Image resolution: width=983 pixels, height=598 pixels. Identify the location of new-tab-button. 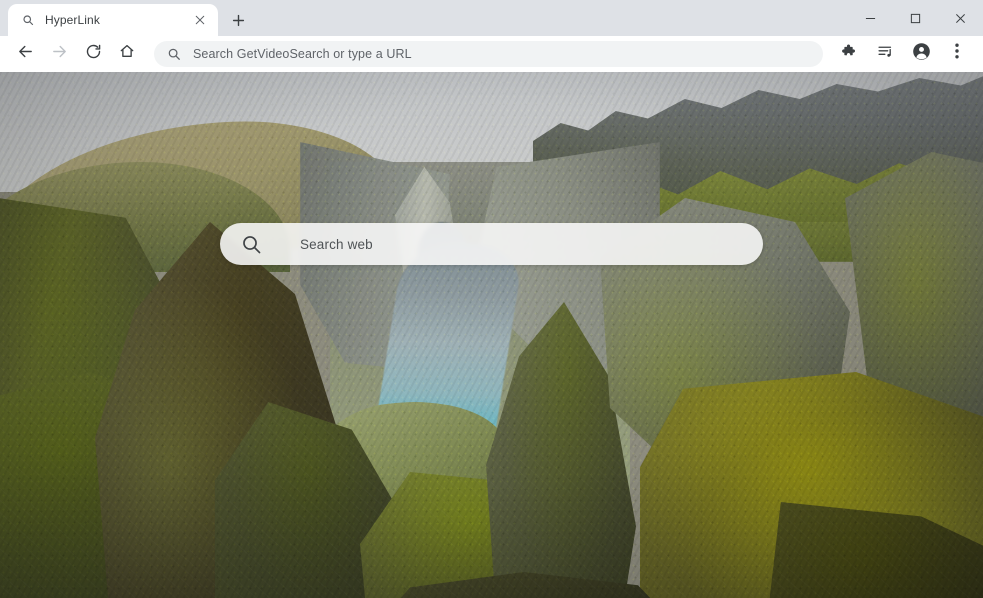
(238, 20).